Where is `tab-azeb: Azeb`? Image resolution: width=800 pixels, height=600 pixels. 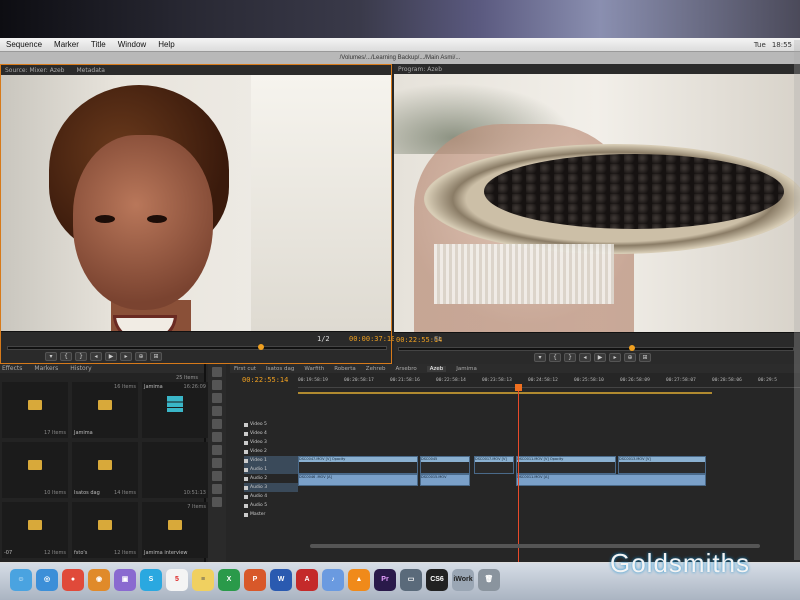
tab-azeb: Azeb is located at coordinates (436, 368).